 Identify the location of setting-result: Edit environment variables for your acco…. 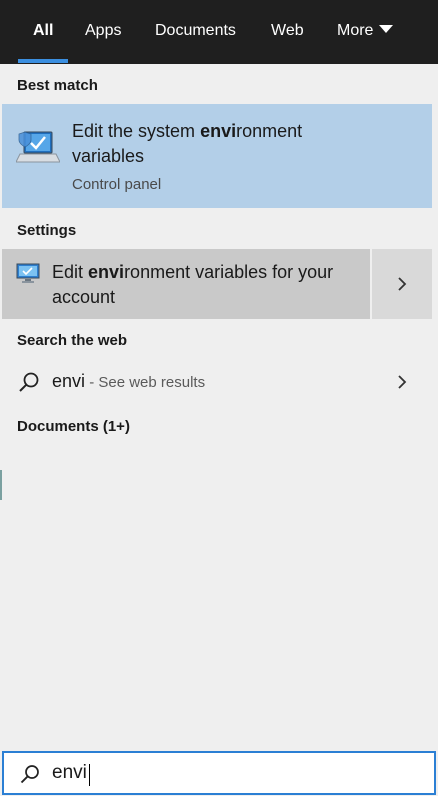
(186, 284).